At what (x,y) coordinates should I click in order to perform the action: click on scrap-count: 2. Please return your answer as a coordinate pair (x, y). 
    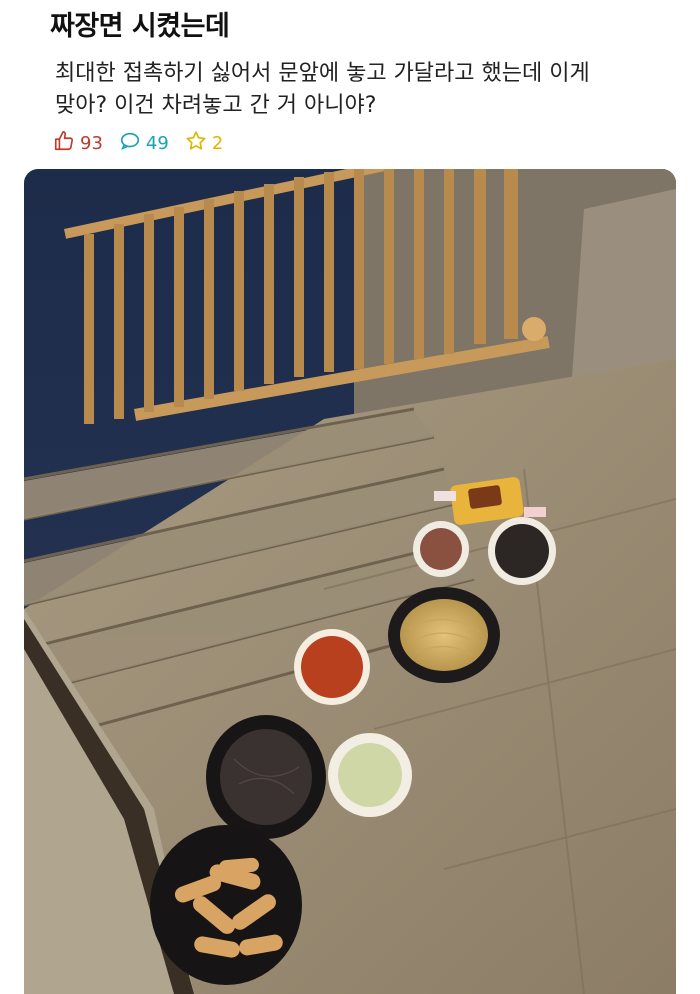
    Looking at the image, I should click on (217, 143).